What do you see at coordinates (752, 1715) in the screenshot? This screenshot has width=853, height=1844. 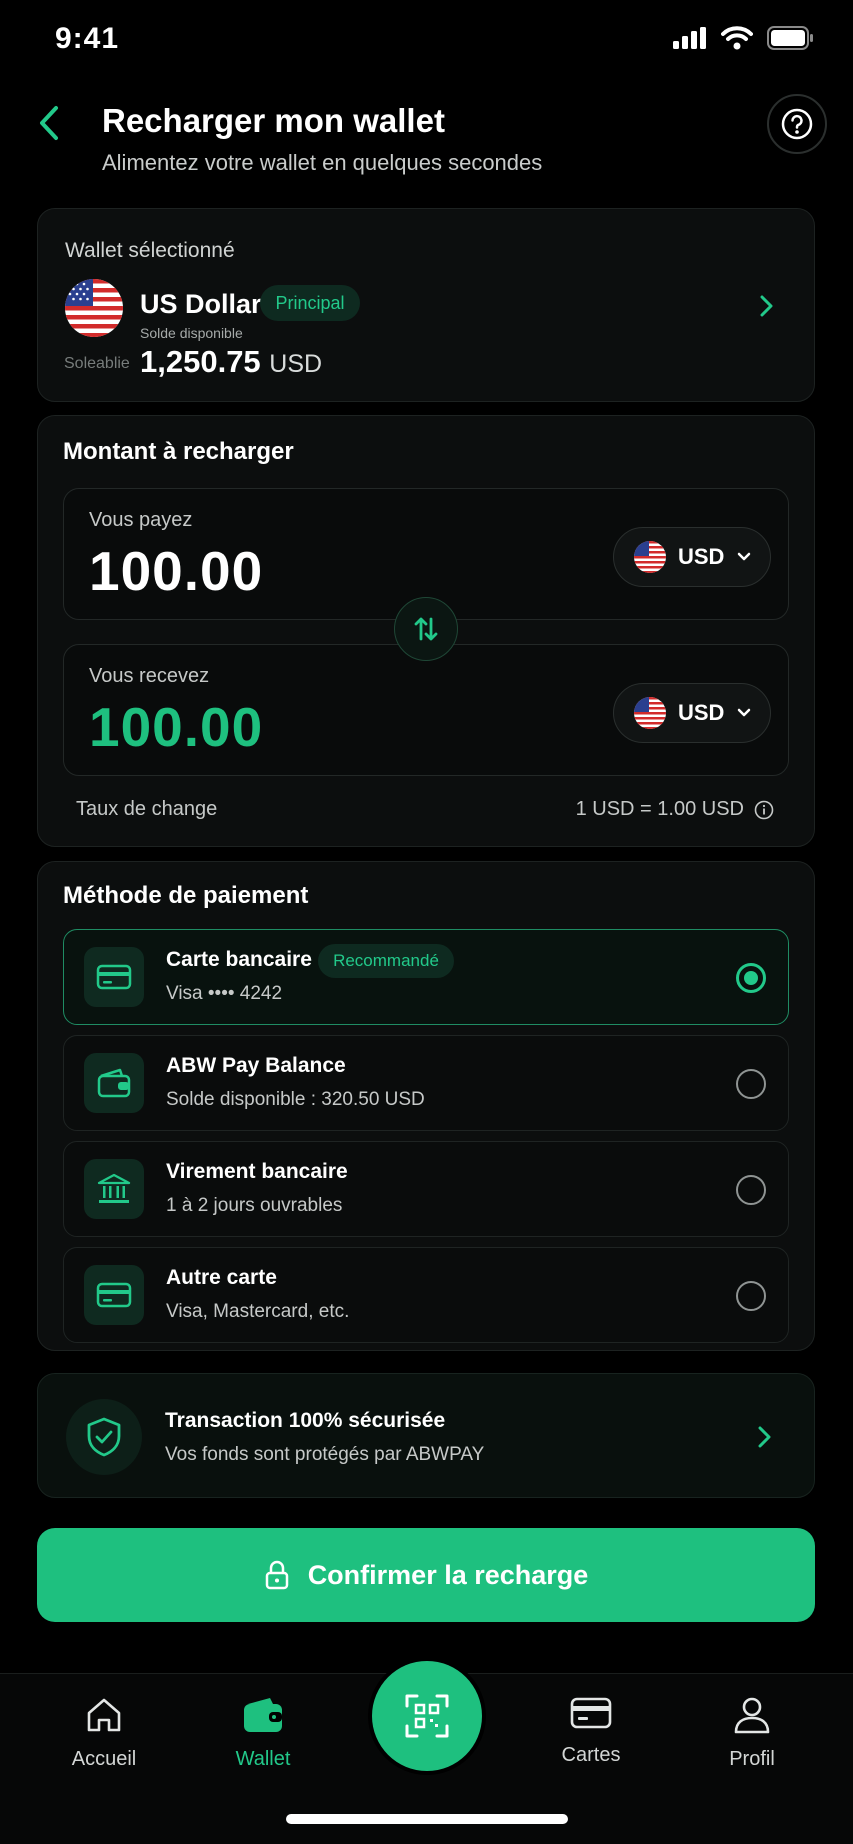 I see `user-icon` at bounding box center [752, 1715].